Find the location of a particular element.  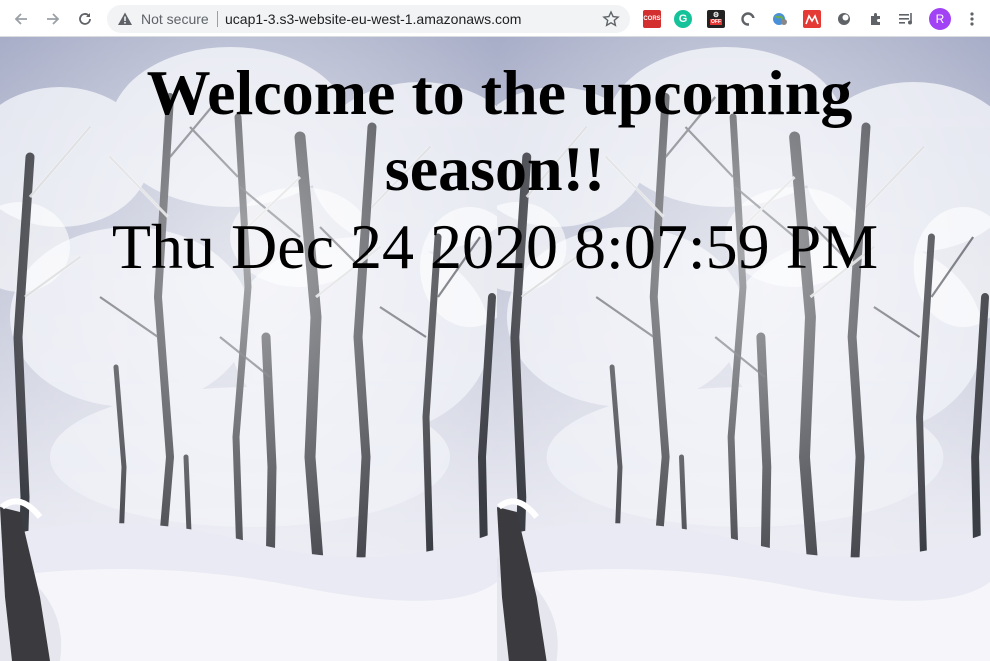

browser-menu-icon is located at coordinates (972, 19).